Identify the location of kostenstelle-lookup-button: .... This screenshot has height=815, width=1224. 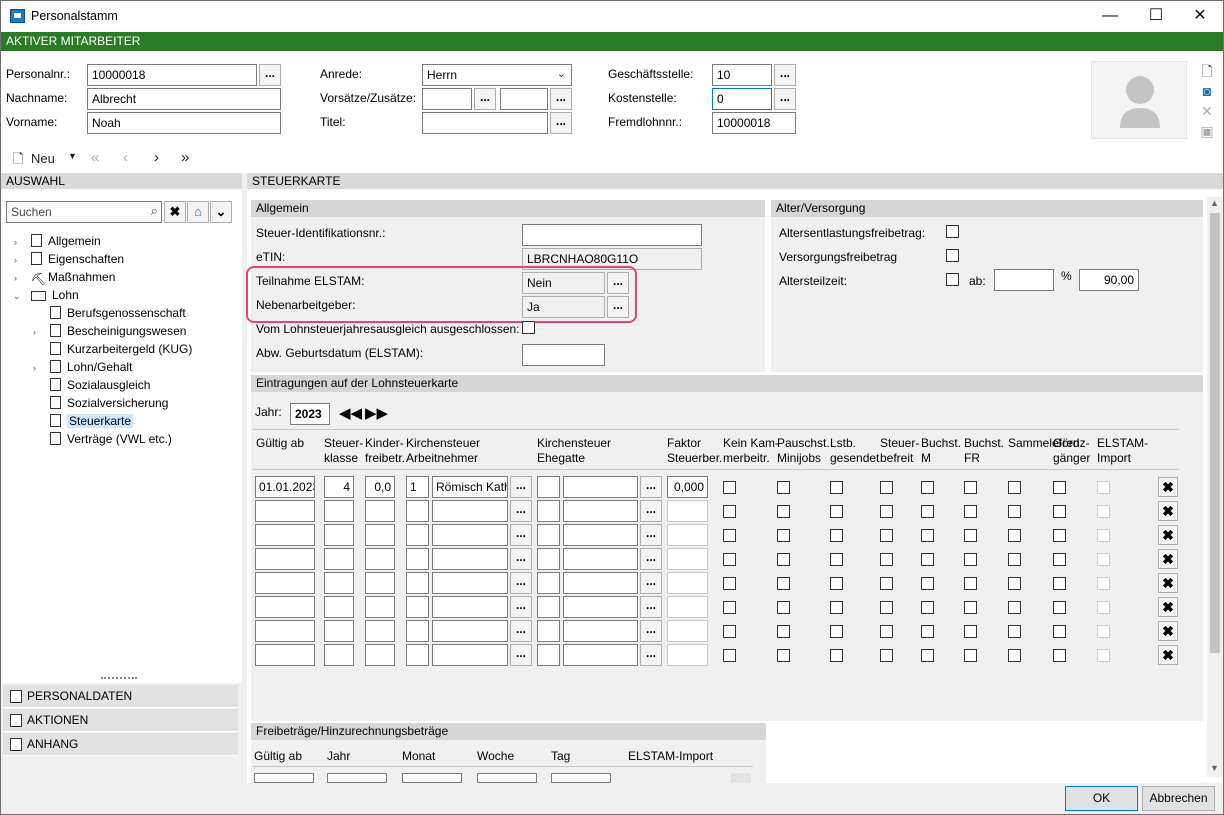
(785, 99).